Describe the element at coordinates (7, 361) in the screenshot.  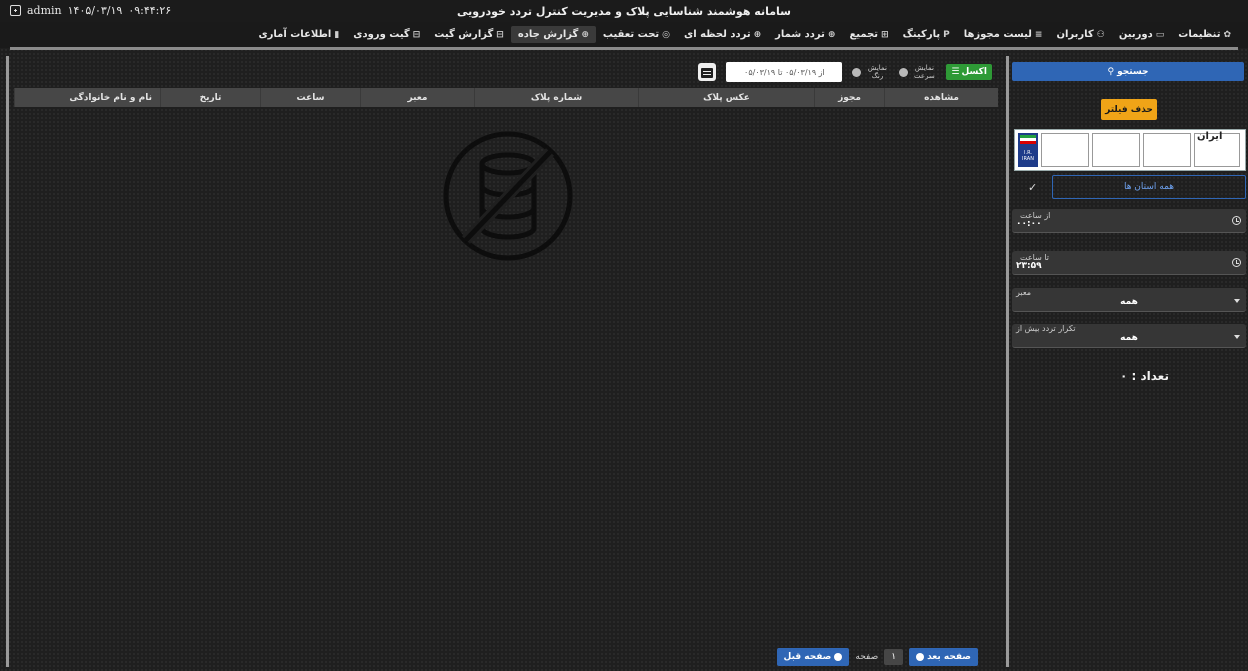
I see `panel-divider` at that location.